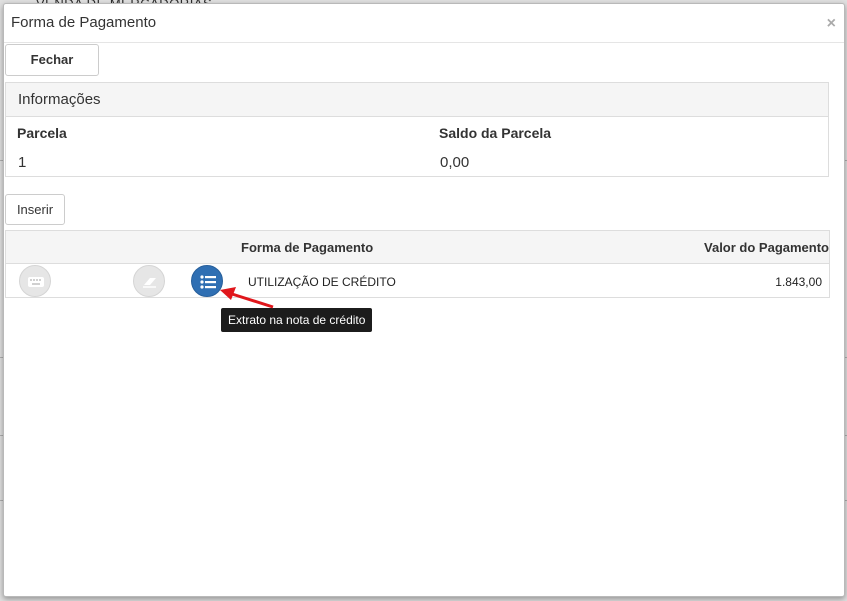 The width and height of the screenshot is (847, 601). What do you see at coordinates (247, 298) in the screenshot?
I see `annotation-arrow` at bounding box center [247, 298].